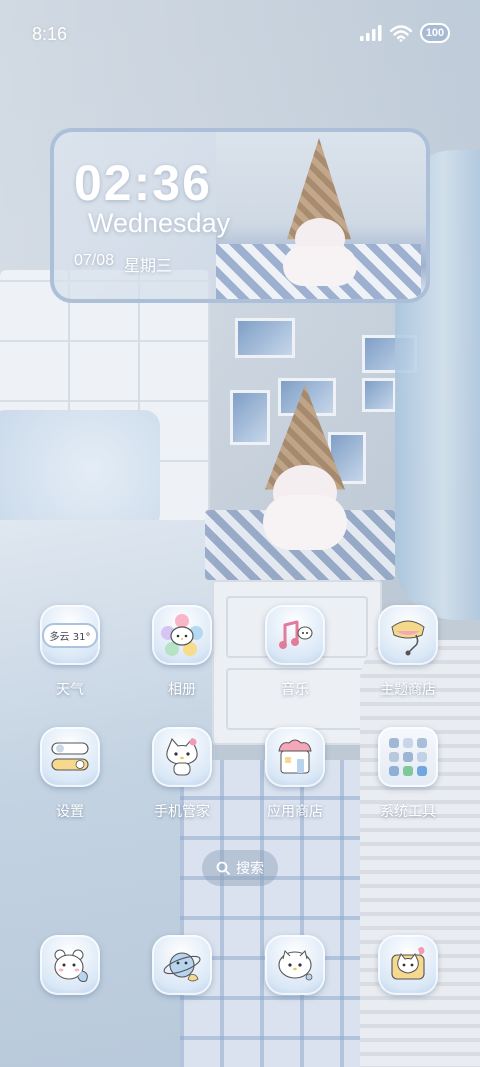 This screenshot has height=1067, width=480. I want to click on app-system-tools: 系统工具, so click(408, 782).